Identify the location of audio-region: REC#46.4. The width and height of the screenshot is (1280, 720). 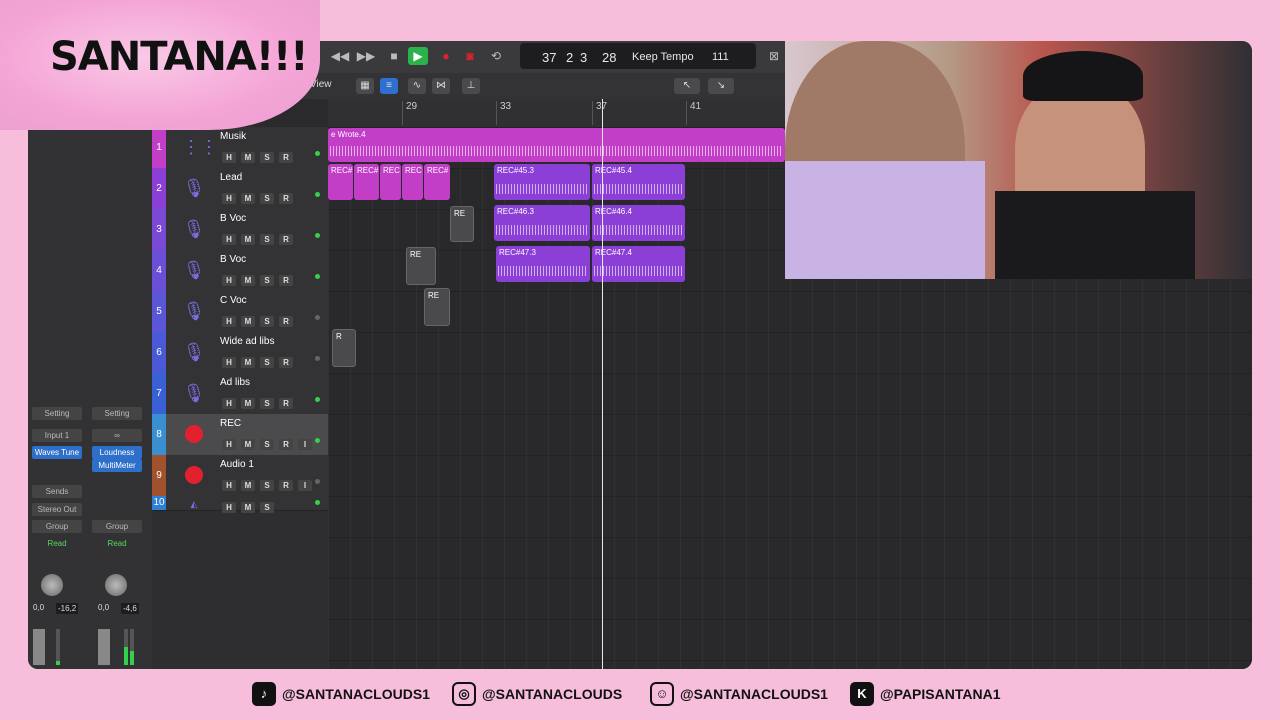
(638, 223).